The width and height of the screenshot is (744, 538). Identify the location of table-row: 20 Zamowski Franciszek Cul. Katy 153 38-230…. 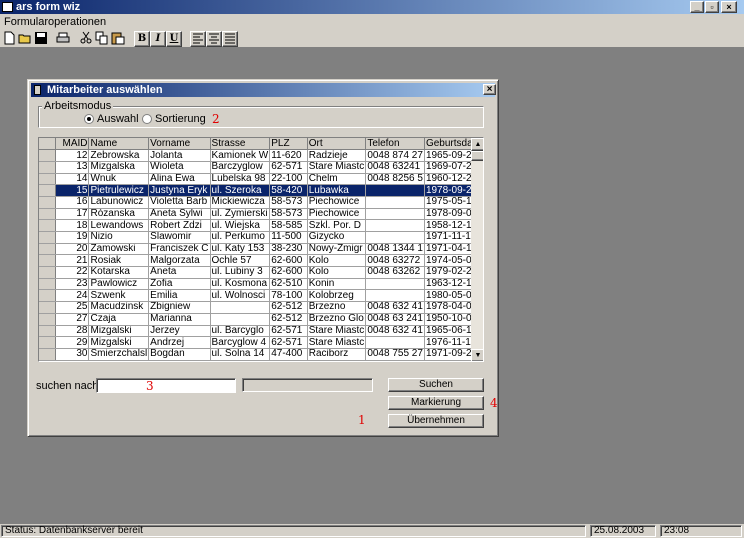
(261, 249).